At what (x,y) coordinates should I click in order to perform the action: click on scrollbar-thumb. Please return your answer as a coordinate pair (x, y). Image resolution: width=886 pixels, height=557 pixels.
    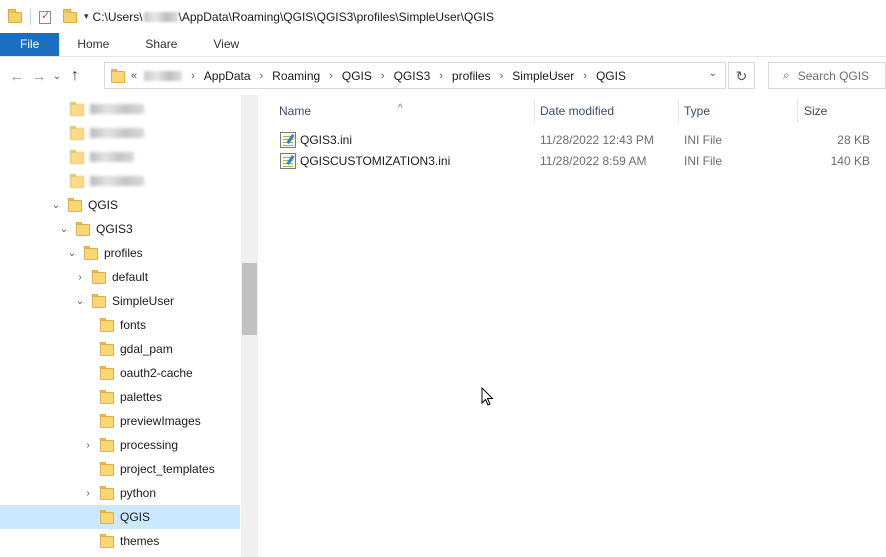
    Looking at the image, I should click on (249, 299).